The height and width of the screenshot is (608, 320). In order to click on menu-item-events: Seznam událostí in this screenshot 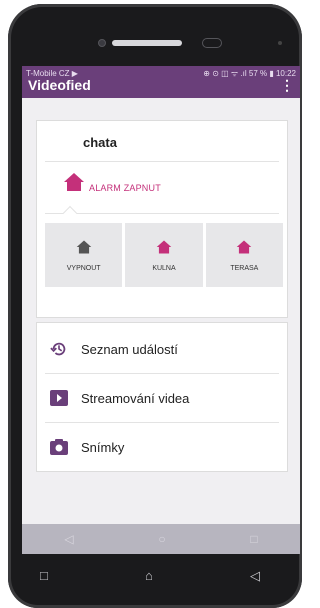, I will do `click(162, 349)`.